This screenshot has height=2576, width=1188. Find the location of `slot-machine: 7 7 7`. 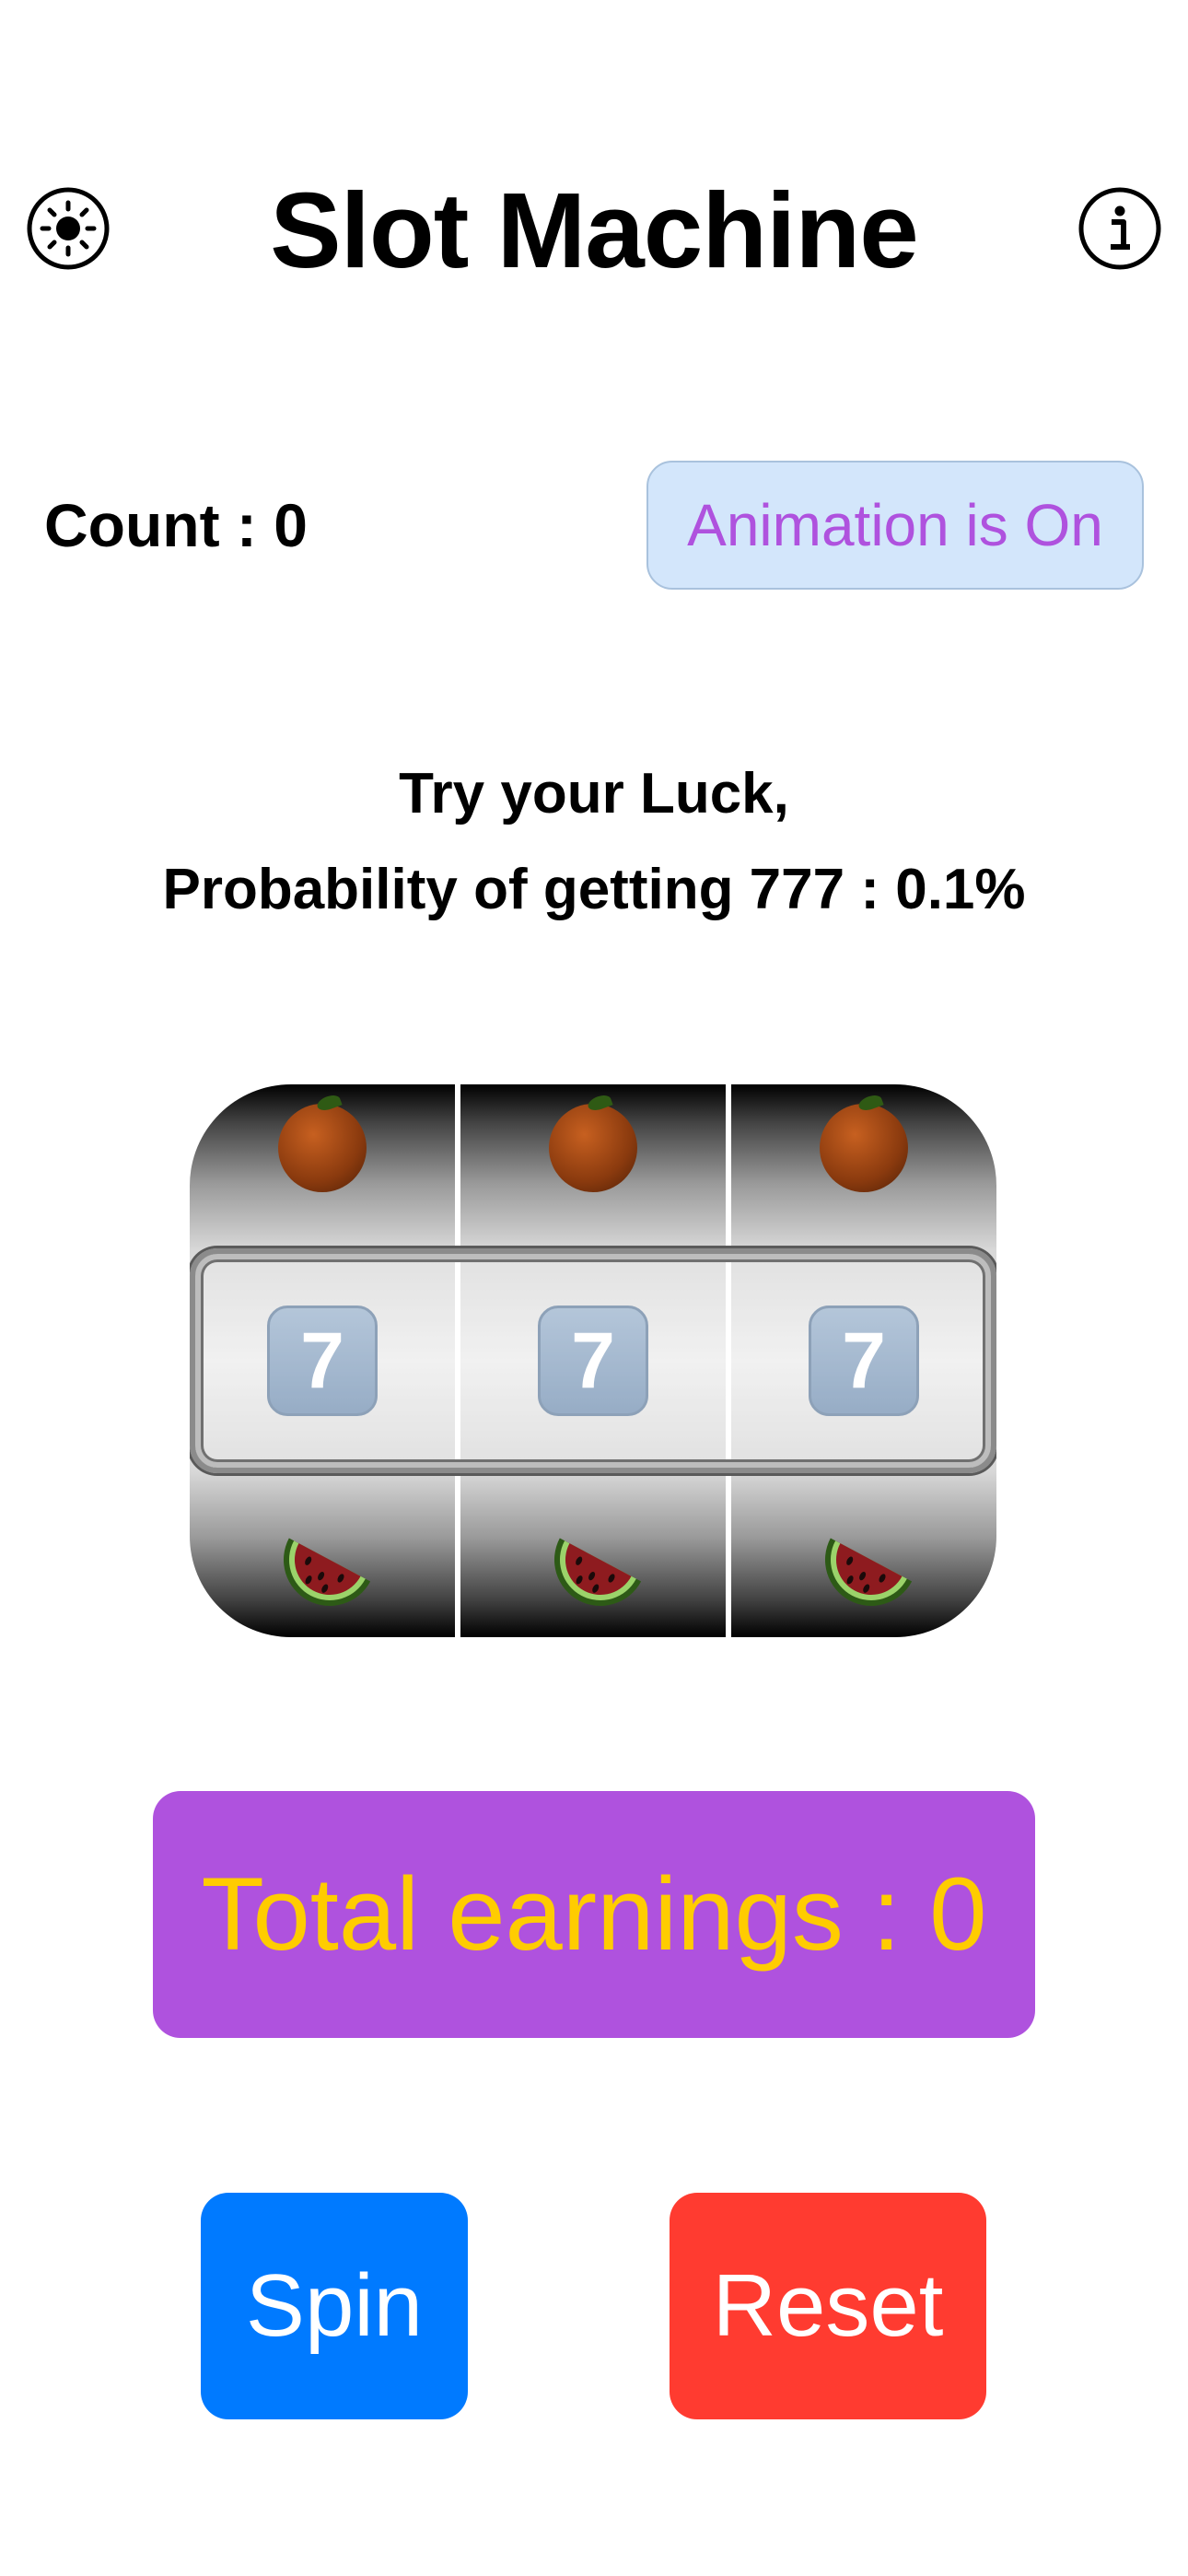

slot-machine: 7 7 7 is located at coordinates (593, 1360).